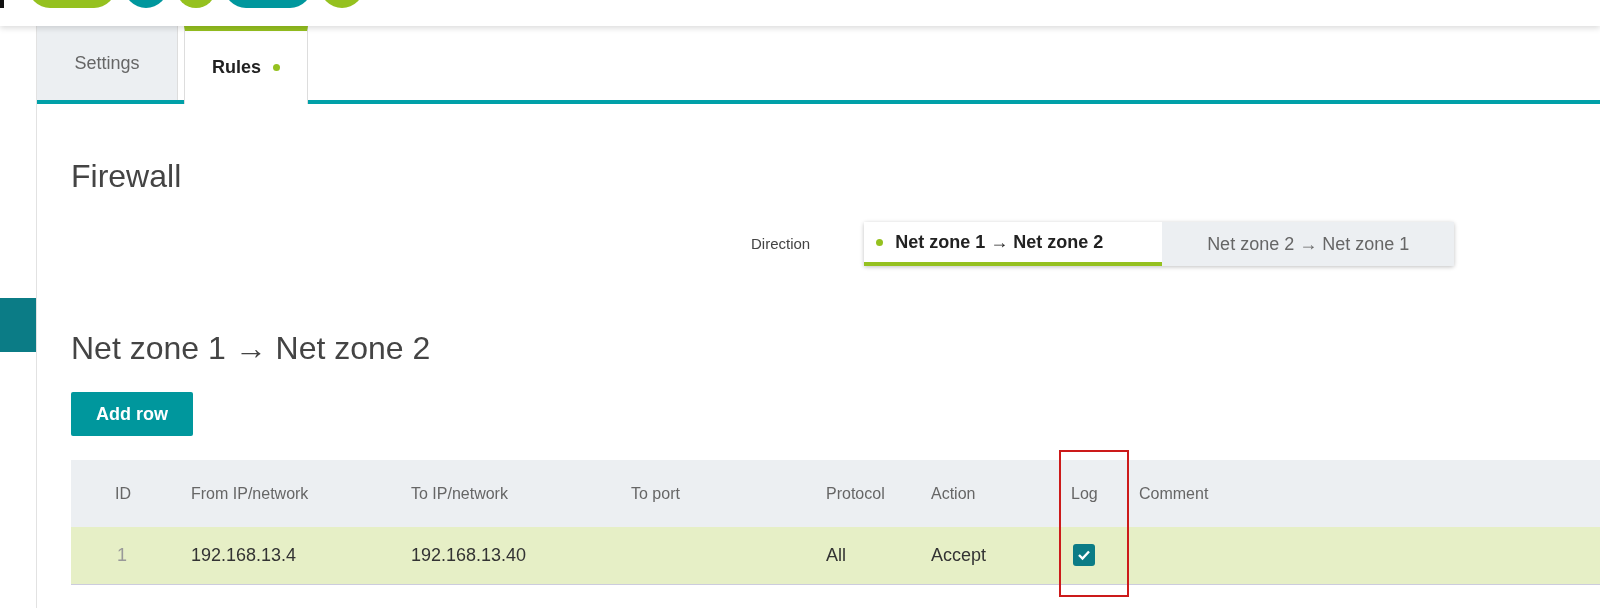 The height and width of the screenshot is (608, 1600). I want to click on tab: Rules, so click(246, 65).